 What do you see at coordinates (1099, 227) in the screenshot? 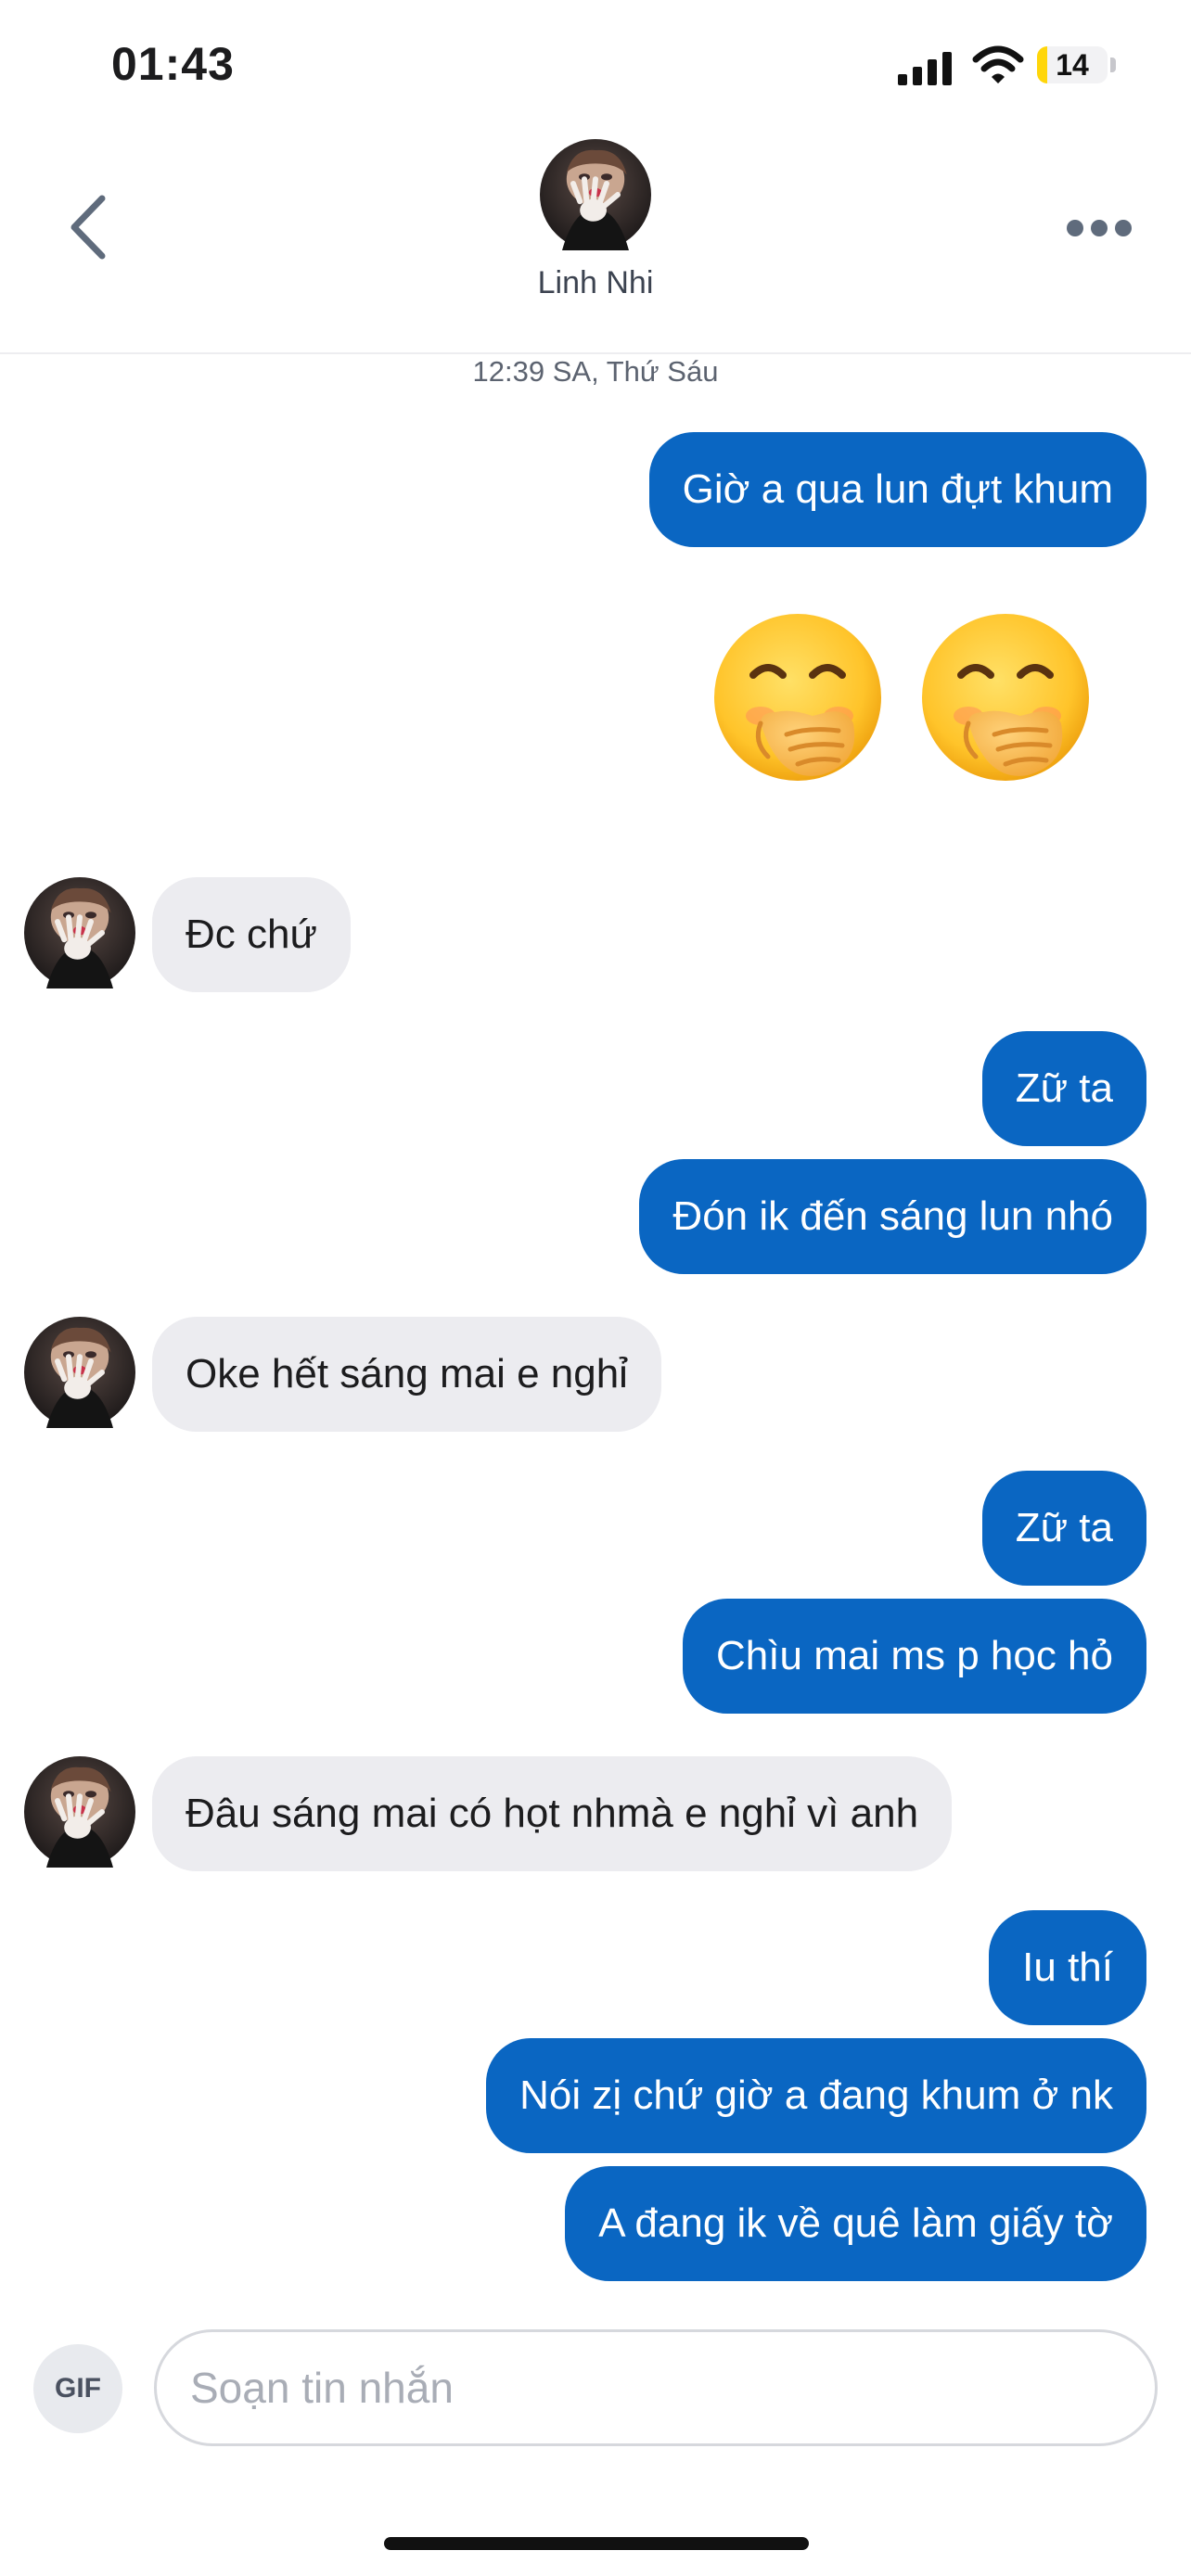
I see `more-options-button` at bounding box center [1099, 227].